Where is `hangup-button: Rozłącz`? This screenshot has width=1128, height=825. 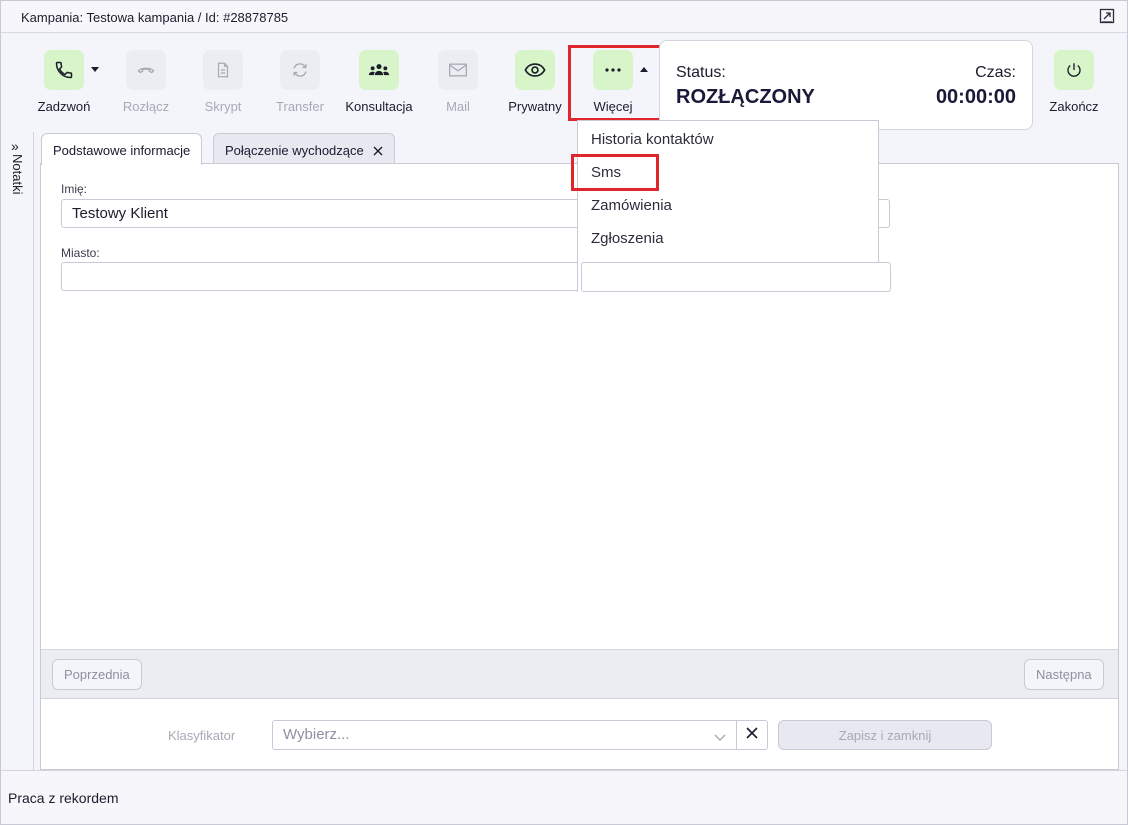
hangup-button: Rozłącz is located at coordinates (146, 82).